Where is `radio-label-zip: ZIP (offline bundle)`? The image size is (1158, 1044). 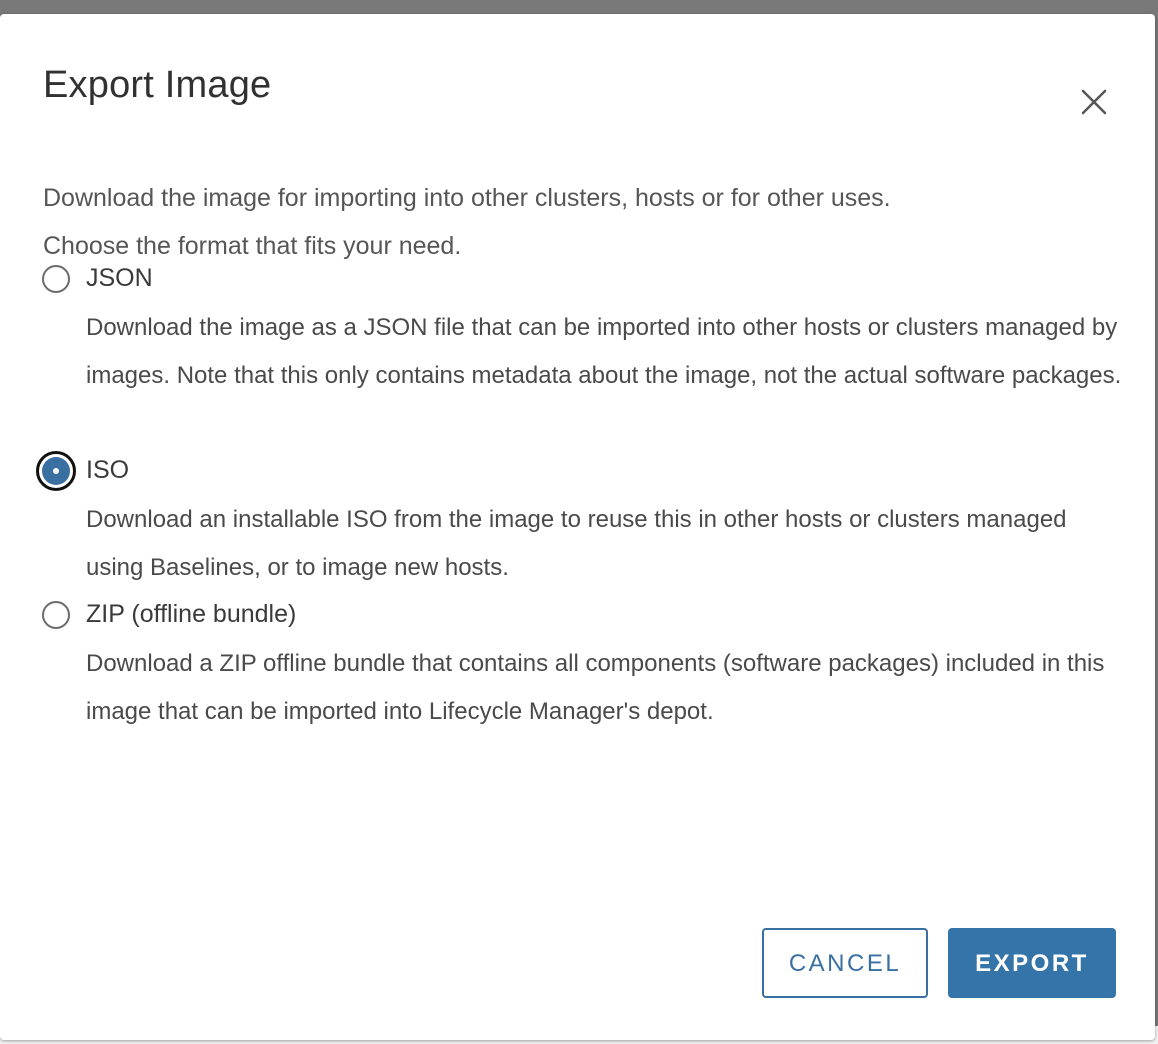
radio-label-zip: ZIP (offline bundle) is located at coordinates (191, 614).